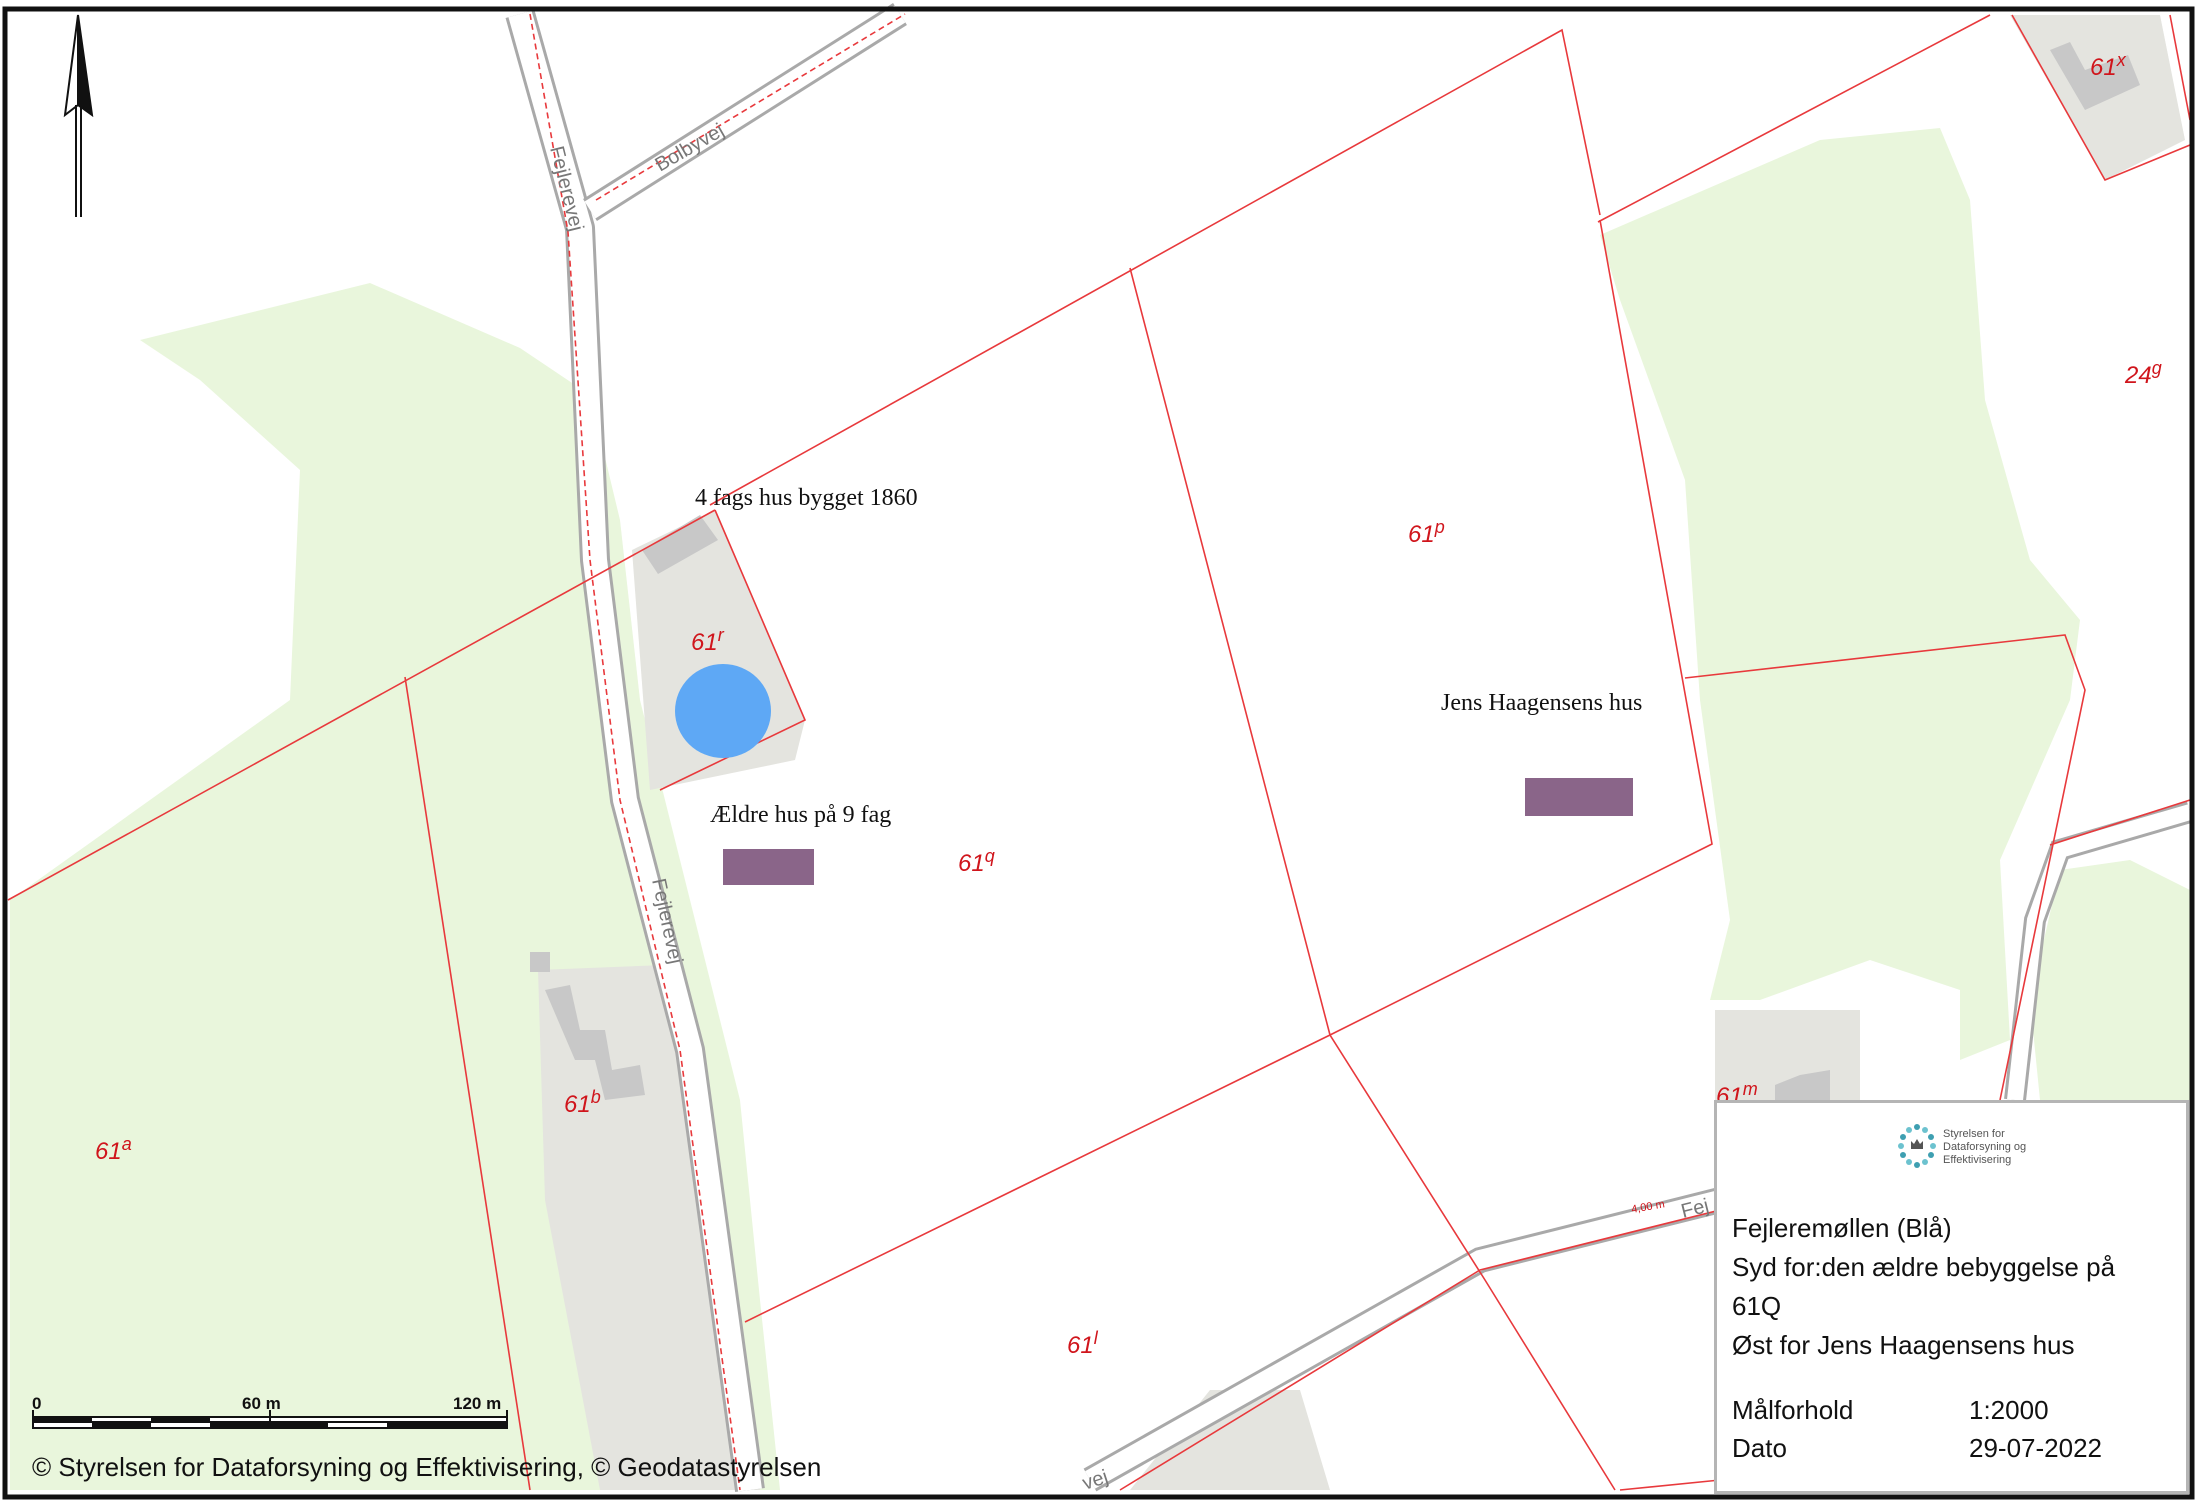 The height and width of the screenshot is (1504, 2197). I want to click on parcel-label-61q: 61q, so click(976, 861).